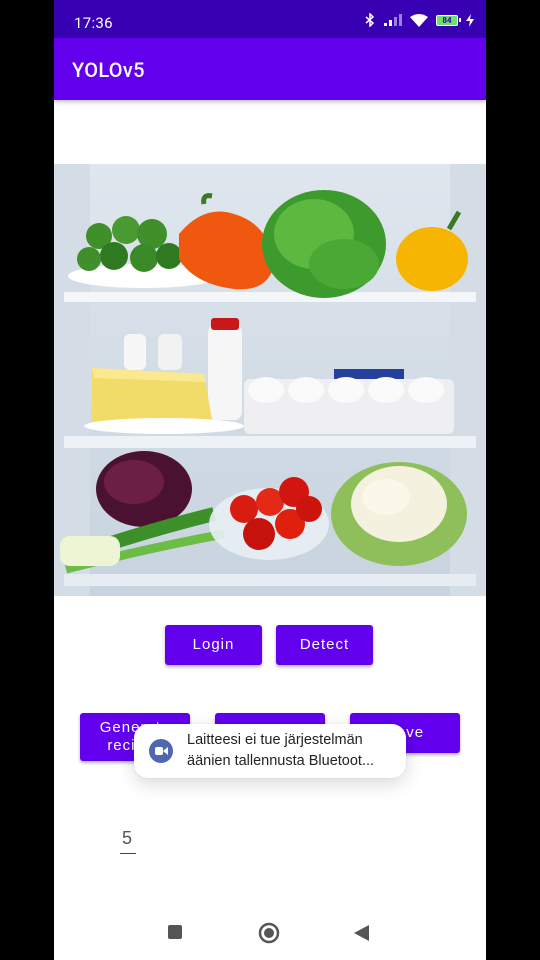 Image resolution: width=540 pixels, height=960 pixels. I want to click on navigation-bar, so click(270, 933).